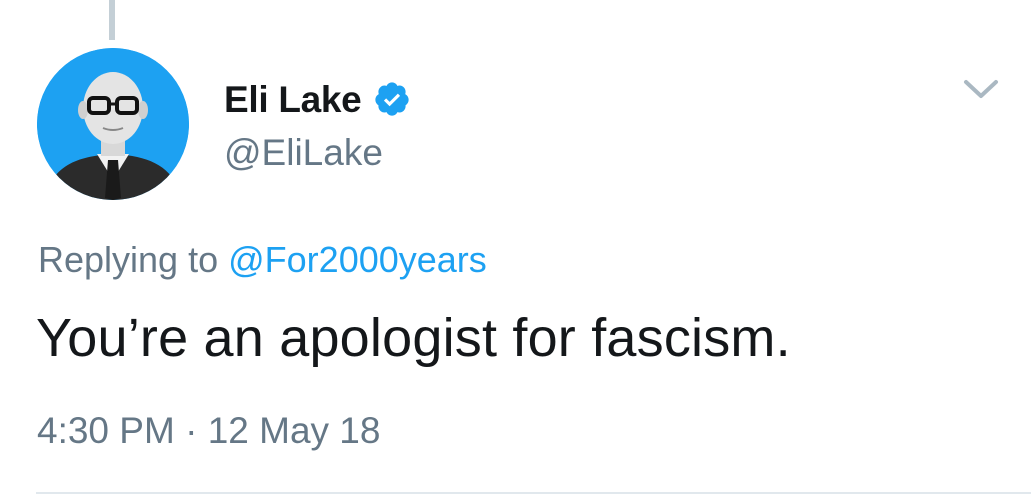  I want to click on author-display-name: Eli Lake, so click(293, 99).